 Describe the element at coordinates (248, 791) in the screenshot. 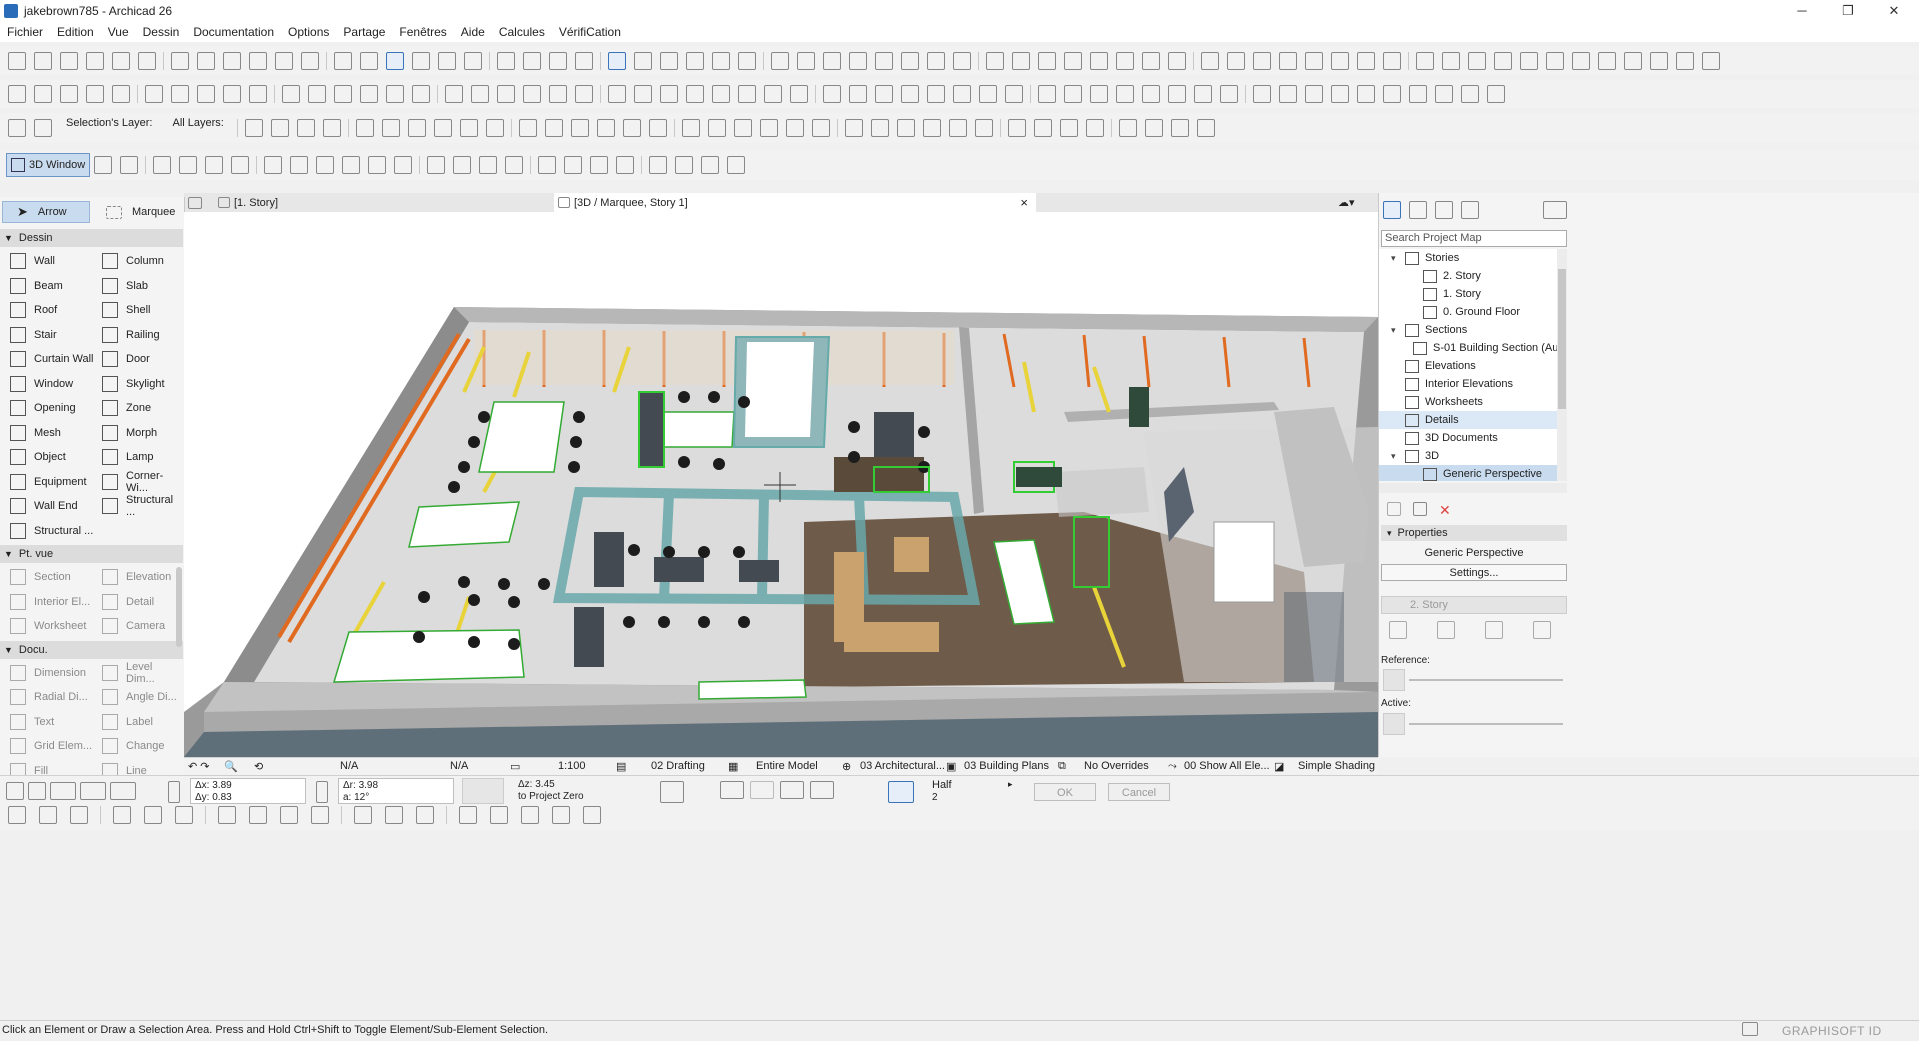

I see `delta-xy-box: Δx: 3.89 Δy: 0.83` at that location.